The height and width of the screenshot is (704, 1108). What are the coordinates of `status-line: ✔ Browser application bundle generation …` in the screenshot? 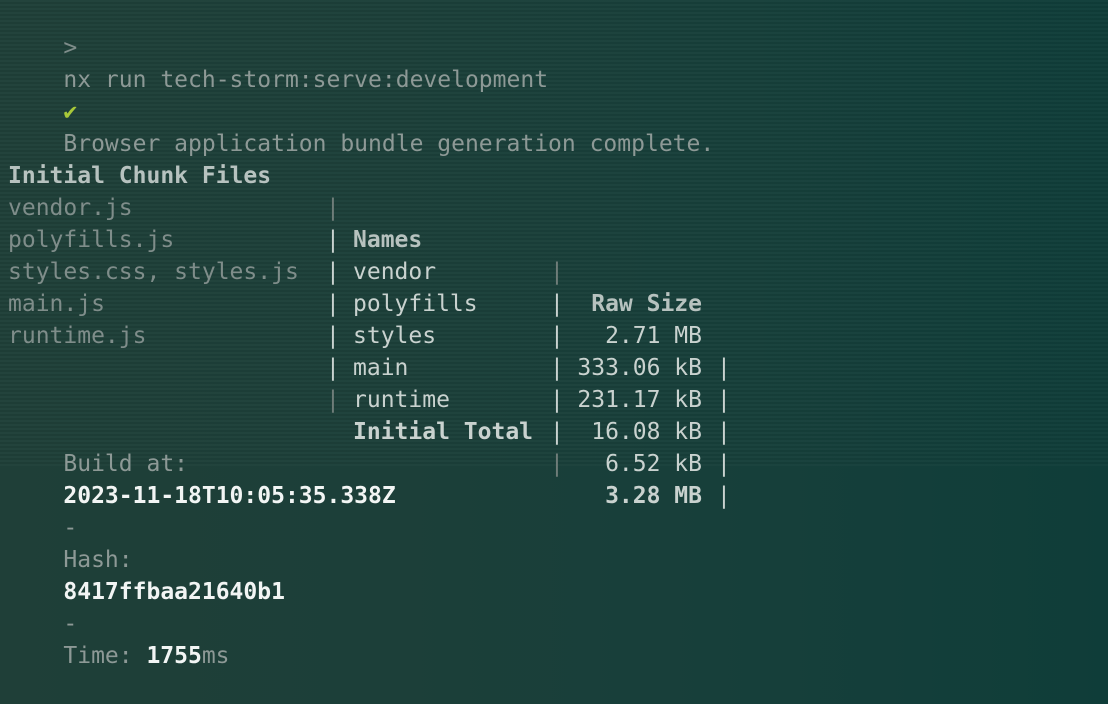 It's located at (361, 110).